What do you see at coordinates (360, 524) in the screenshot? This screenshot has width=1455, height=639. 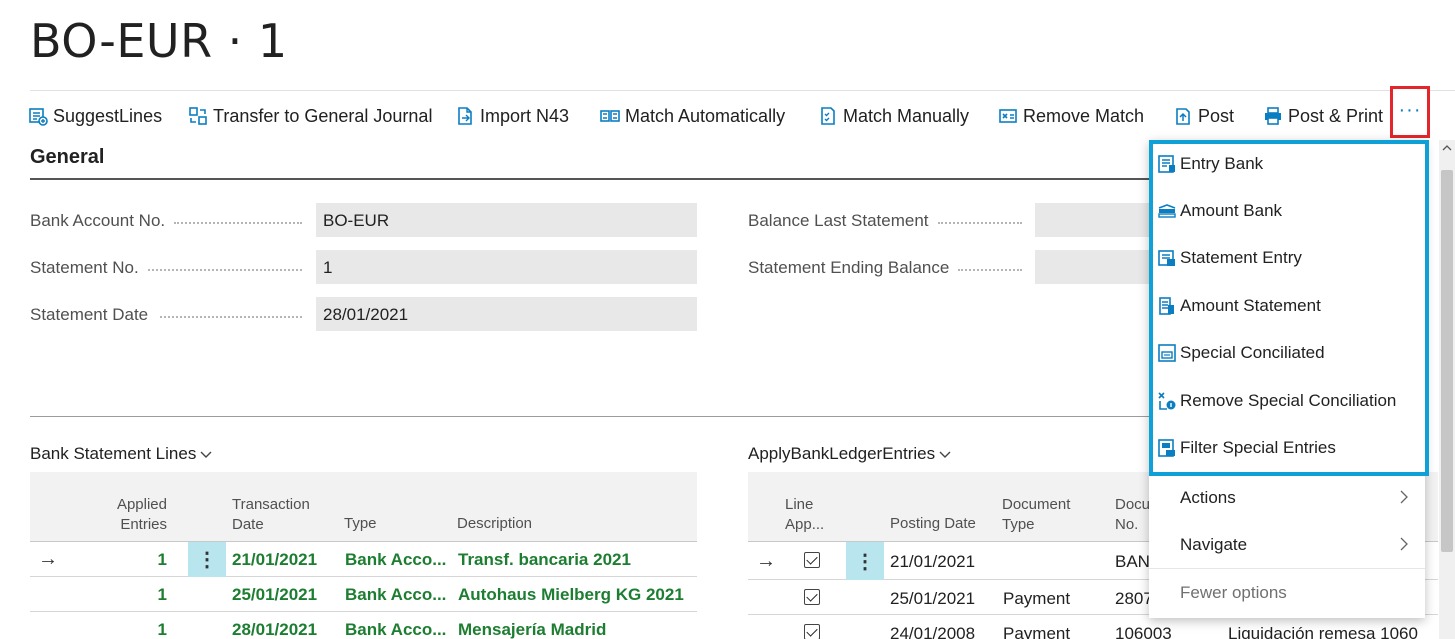 I see `col-type: Type` at bounding box center [360, 524].